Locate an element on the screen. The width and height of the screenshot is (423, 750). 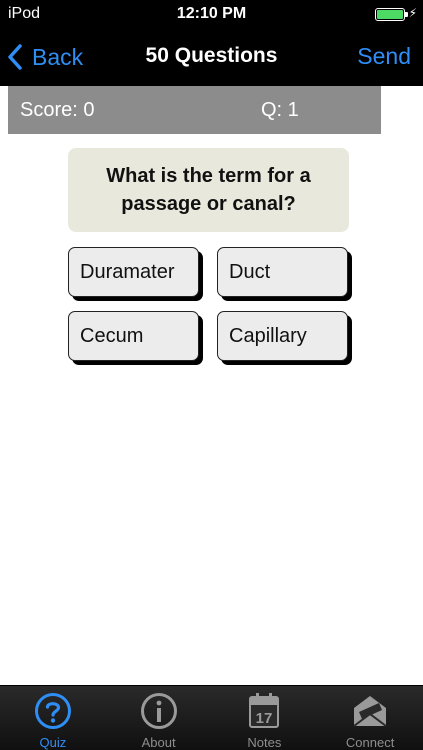
battery-icon is located at coordinates (390, 14).